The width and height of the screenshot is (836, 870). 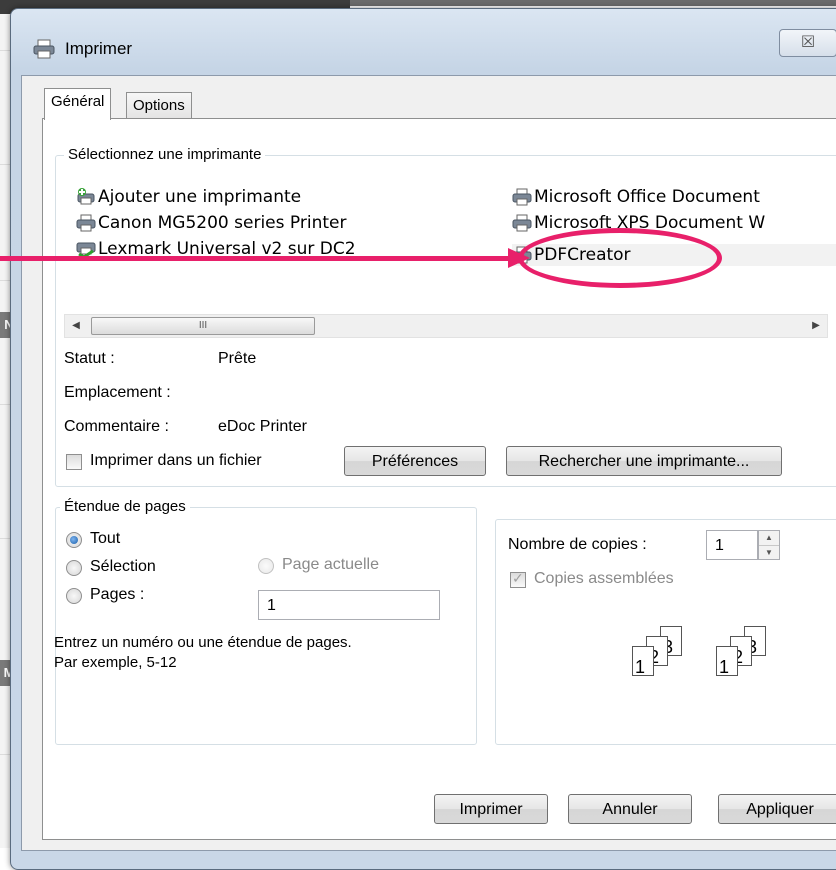 What do you see at coordinates (620, 258) in the screenshot?
I see `annotation-circle` at bounding box center [620, 258].